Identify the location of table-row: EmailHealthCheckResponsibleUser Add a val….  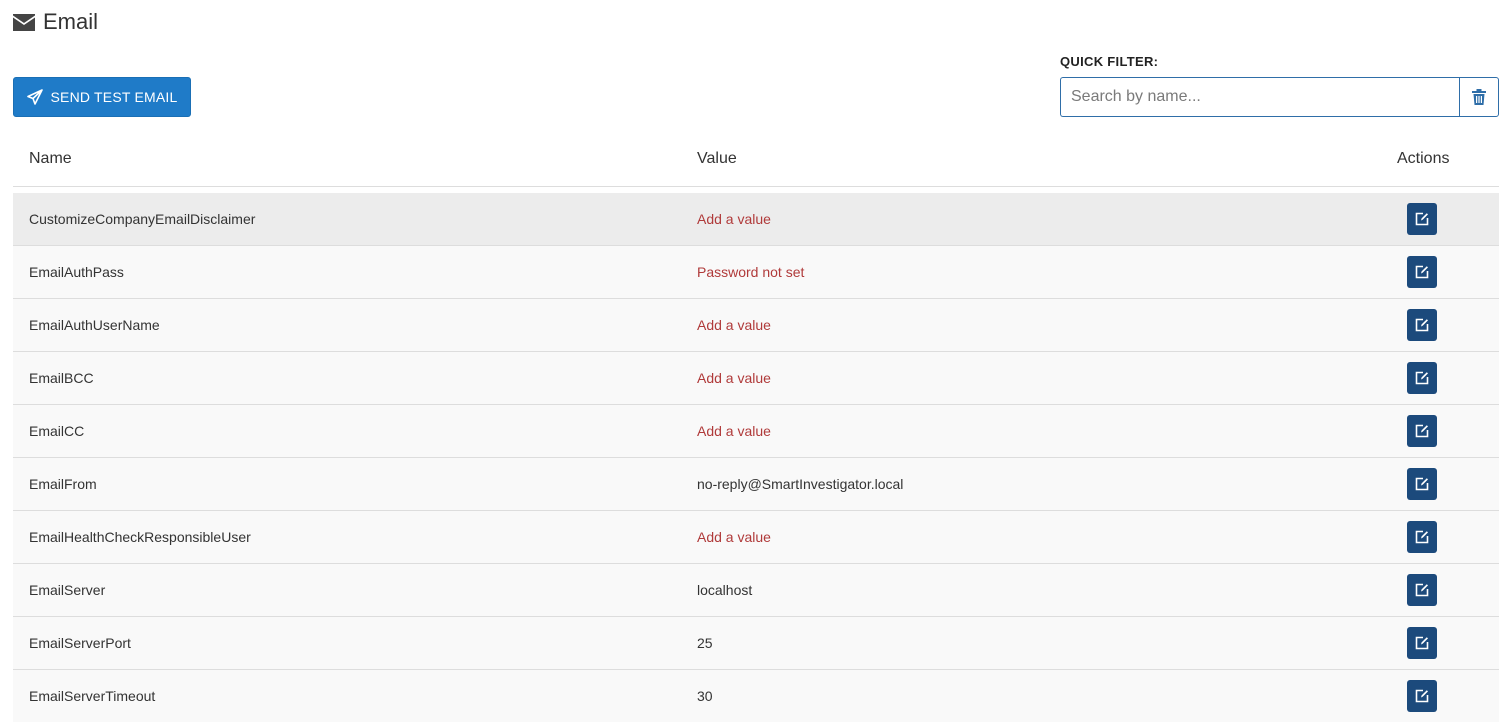
(756, 537).